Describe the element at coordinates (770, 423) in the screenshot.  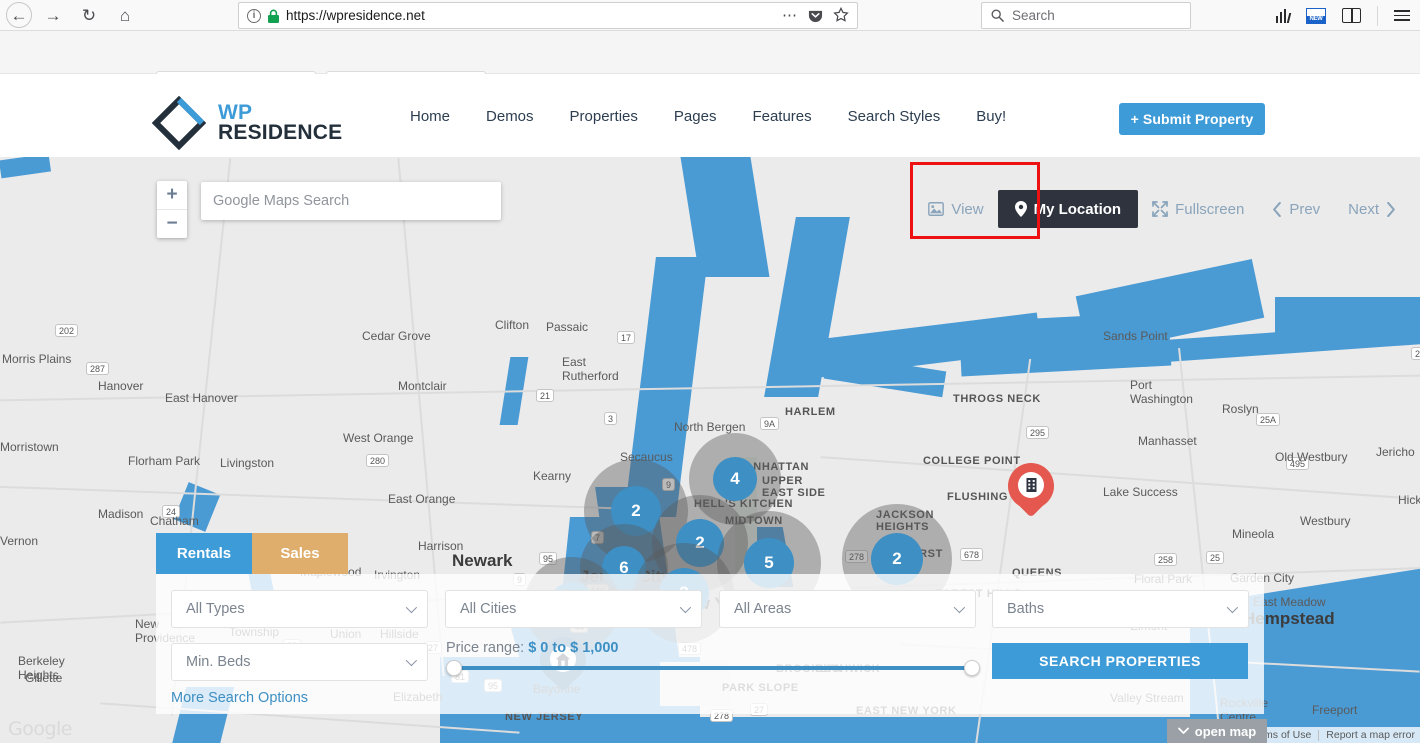
I see `route-shield: 9A` at that location.